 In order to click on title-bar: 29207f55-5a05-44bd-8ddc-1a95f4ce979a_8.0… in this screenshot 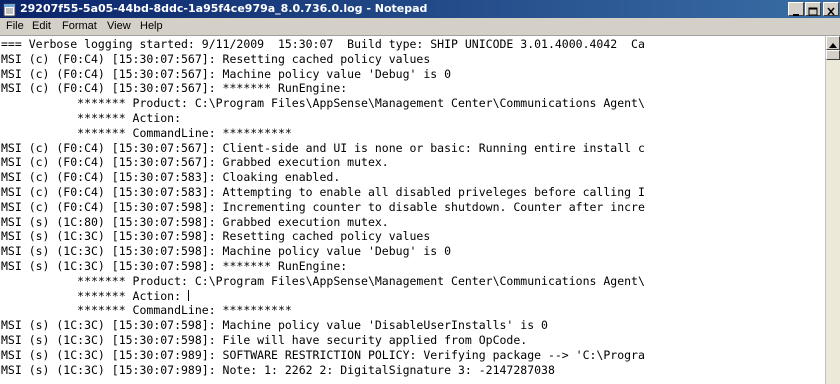, I will do `click(420, 9)`.